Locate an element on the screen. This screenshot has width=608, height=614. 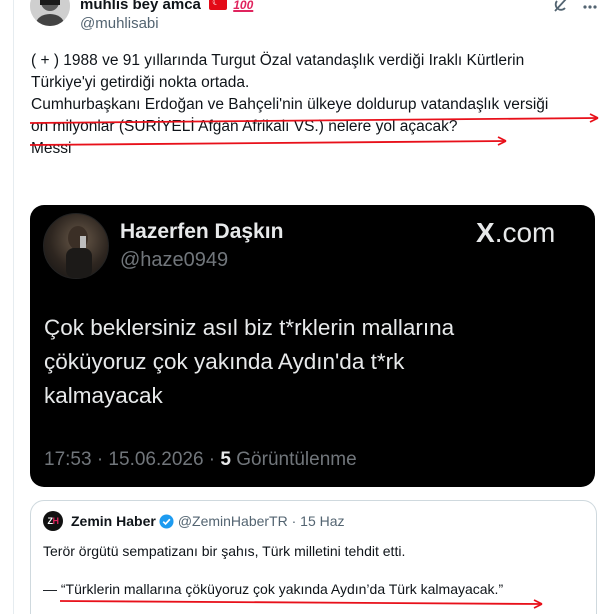
more-icon is located at coordinates (590, 7).